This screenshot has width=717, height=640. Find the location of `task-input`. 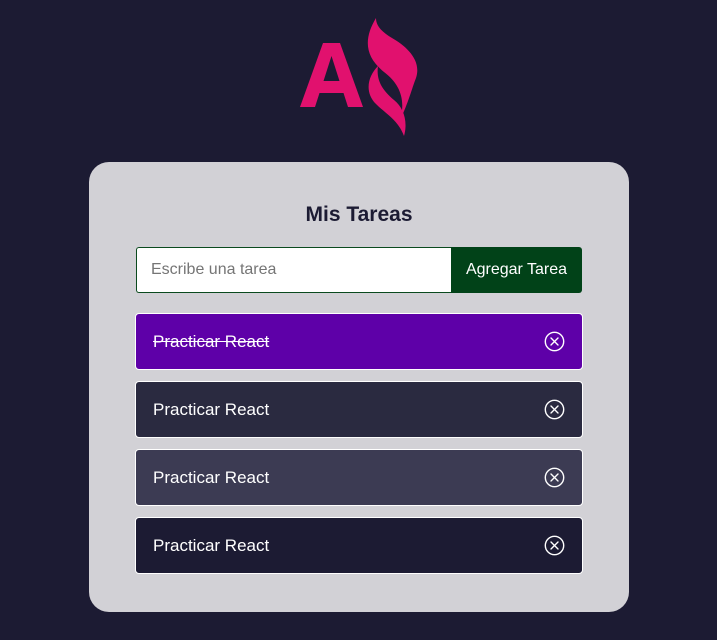

task-input is located at coordinates (293, 270).